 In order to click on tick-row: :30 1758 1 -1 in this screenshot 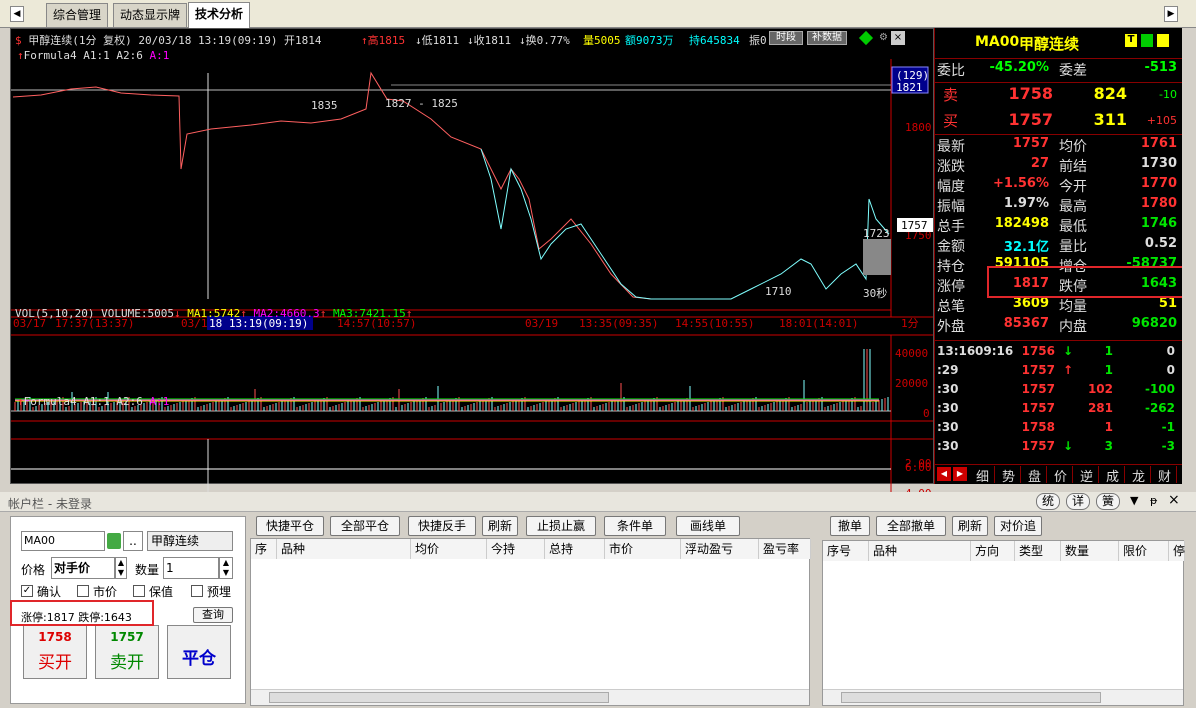, I will do `click(1059, 430)`.